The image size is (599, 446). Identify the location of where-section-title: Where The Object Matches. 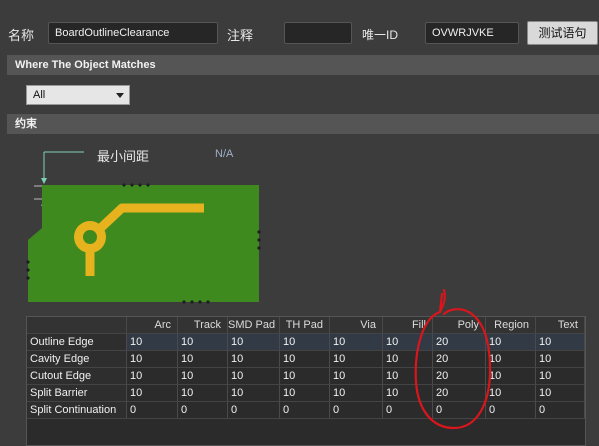
(85, 65).